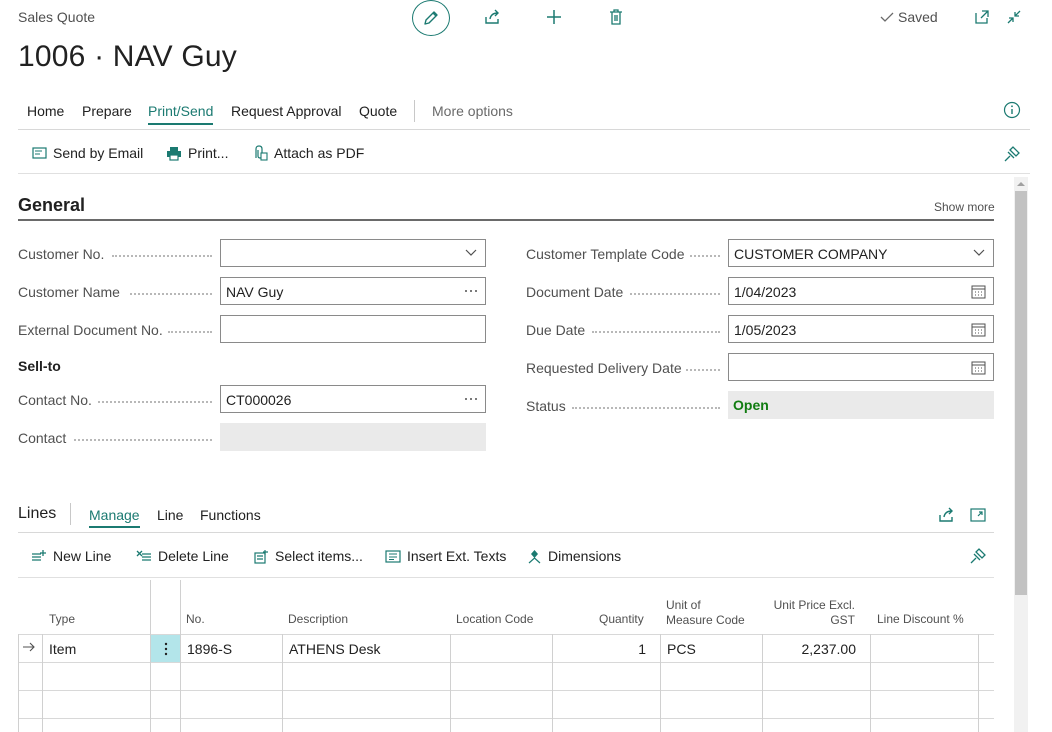 The height and width of the screenshot is (732, 1052). What do you see at coordinates (393, 556) in the screenshot?
I see `insert-text-icon` at bounding box center [393, 556].